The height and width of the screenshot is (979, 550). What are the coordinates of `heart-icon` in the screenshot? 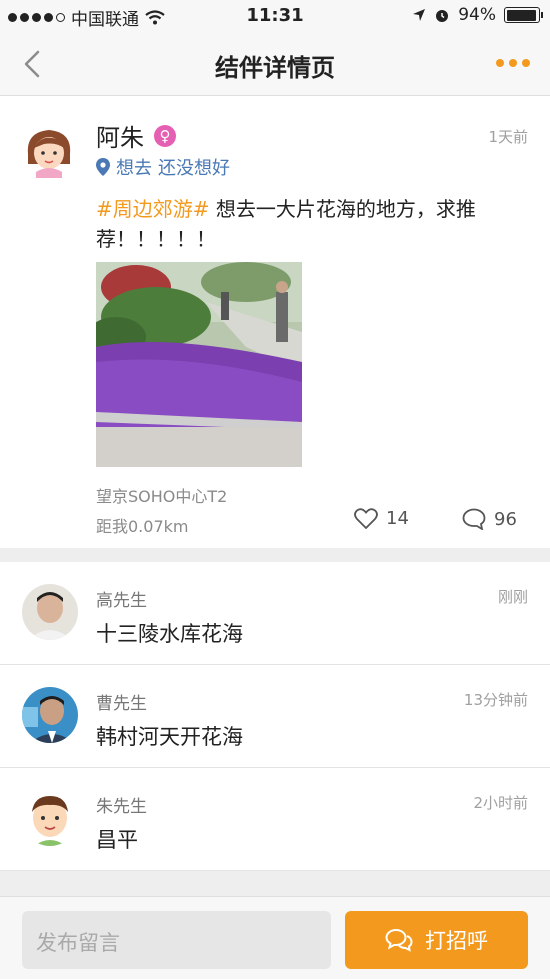 It's located at (366, 518).